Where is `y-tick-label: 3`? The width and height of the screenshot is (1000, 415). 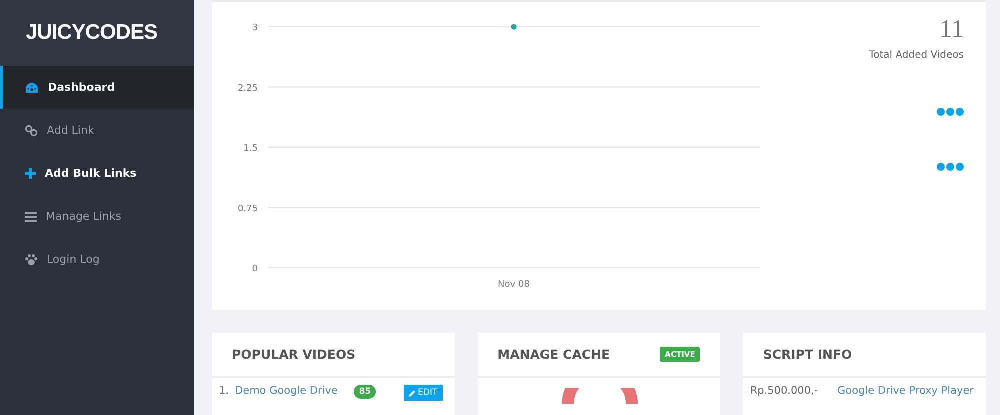
y-tick-label: 3 is located at coordinates (255, 29).